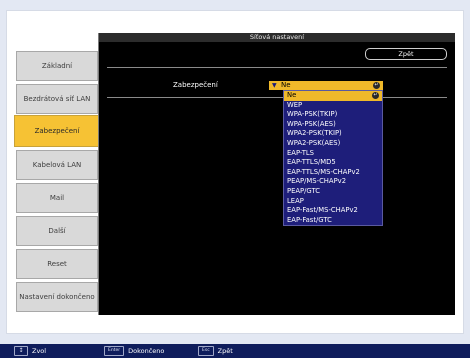 This screenshot has height=358, width=470. I want to click on sidebar-item-label: Základní, so click(57, 65).